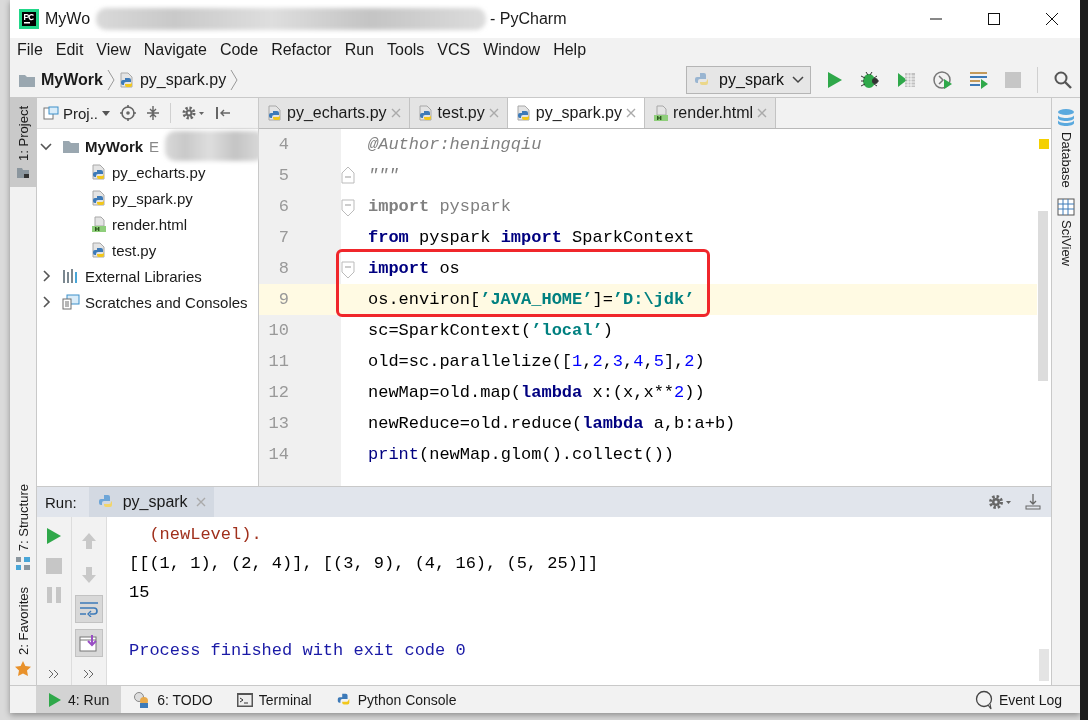  Describe the element at coordinates (155, 302) in the screenshot. I see `tree-item: Scratches and Consoles` at that location.